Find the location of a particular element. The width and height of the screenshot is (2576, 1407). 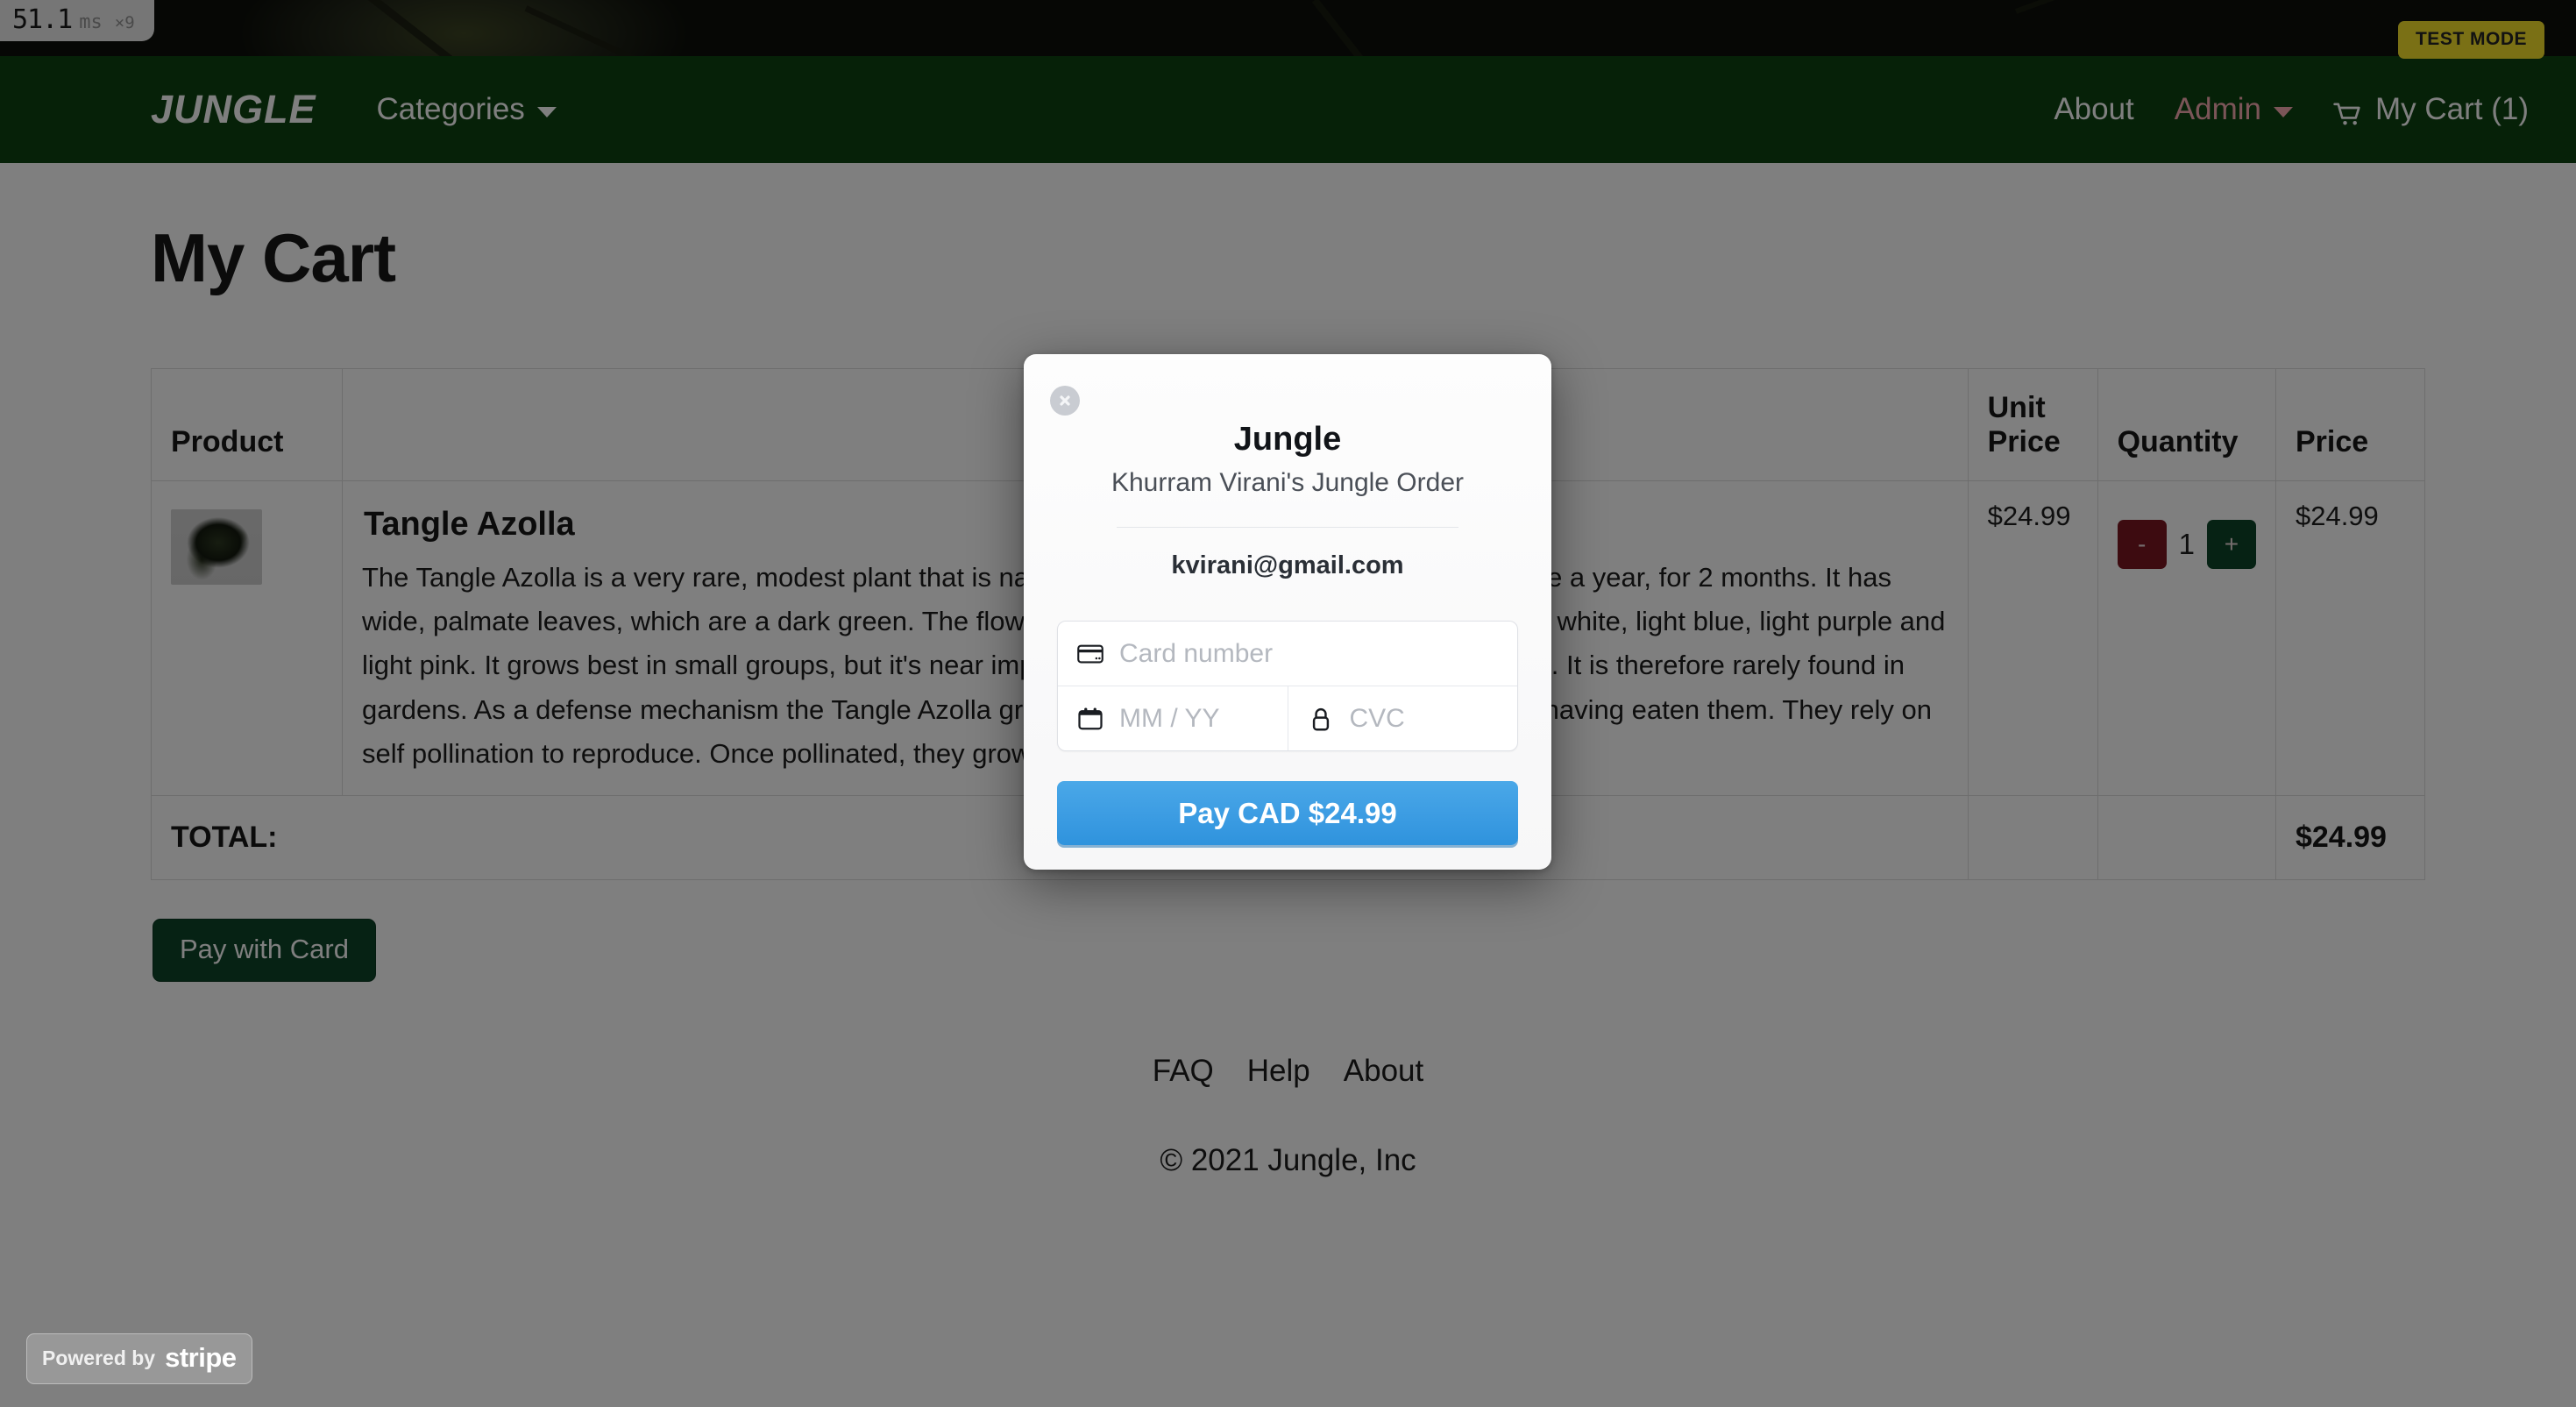

order-description: Khurram Virani's Jungle Order is located at coordinates (1287, 482).